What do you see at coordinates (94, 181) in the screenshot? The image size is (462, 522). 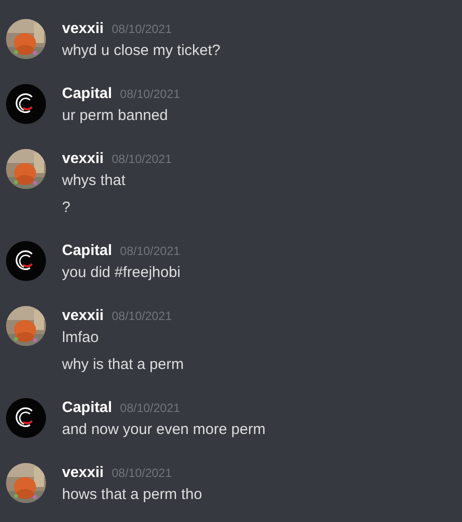 I see `message-text: whys that` at bounding box center [94, 181].